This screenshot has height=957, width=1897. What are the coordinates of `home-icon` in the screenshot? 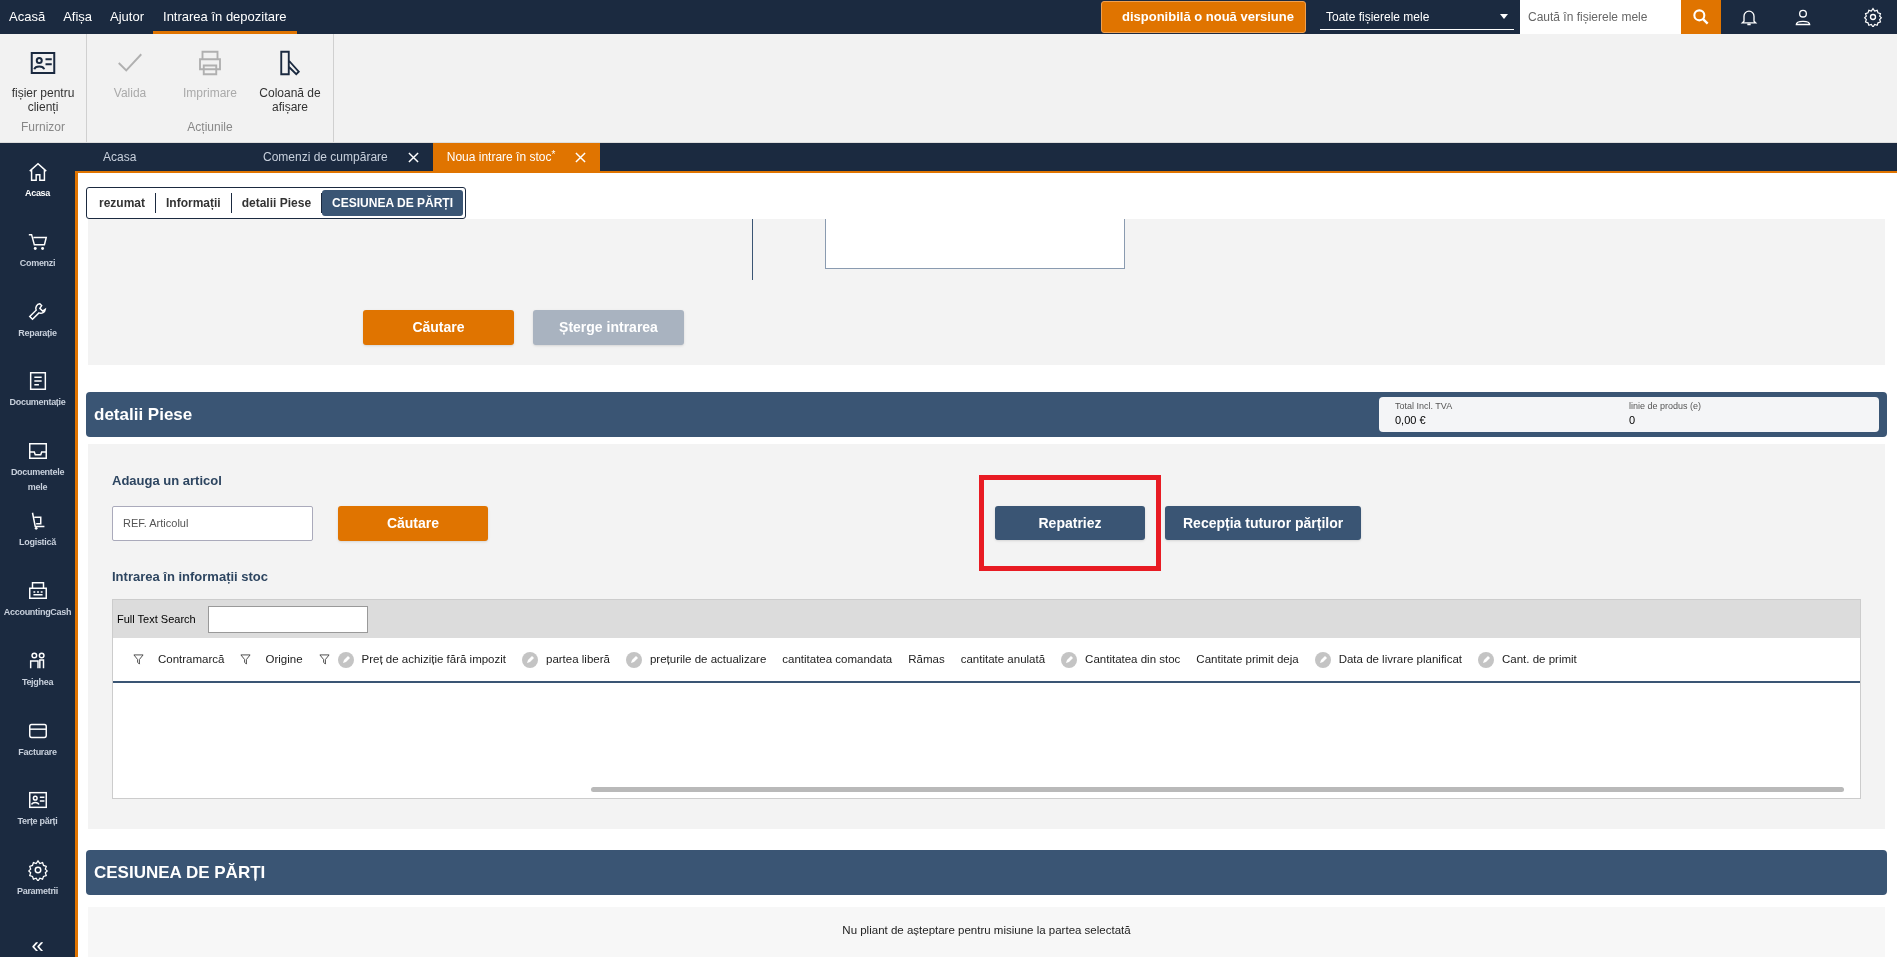 It's located at (37, 172).